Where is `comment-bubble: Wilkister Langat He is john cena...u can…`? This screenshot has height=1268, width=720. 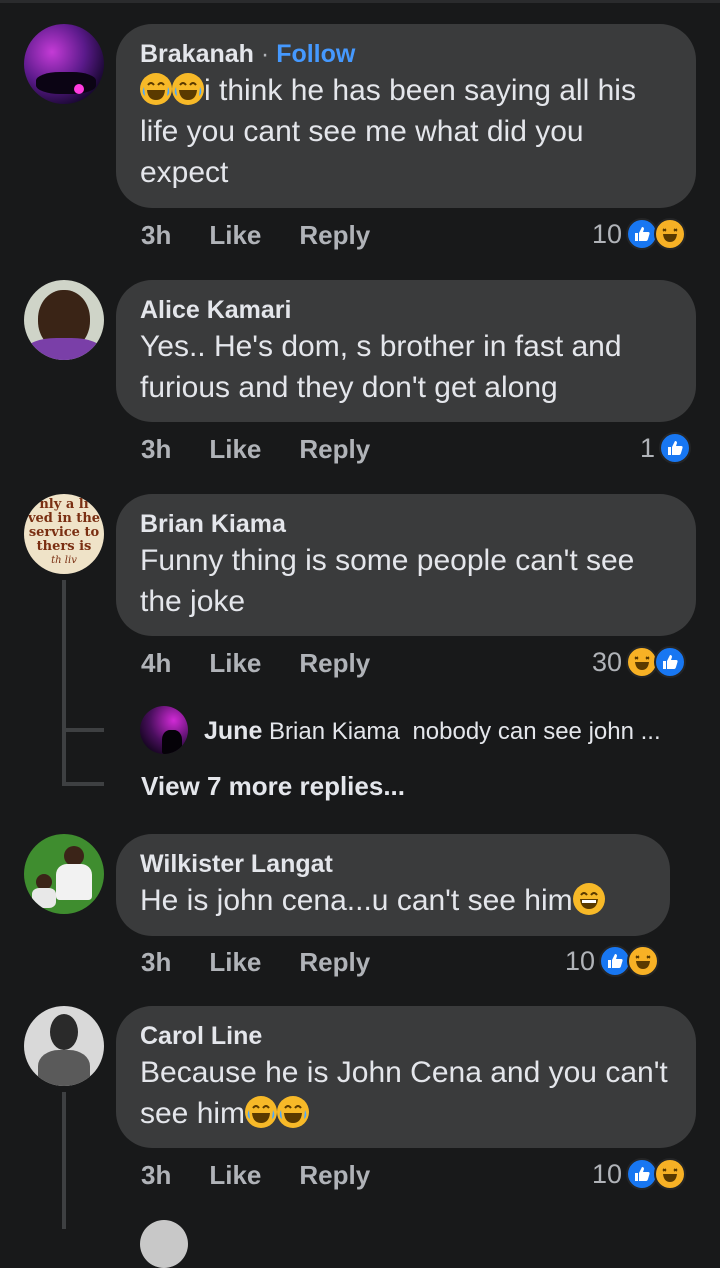
comment-bubble: Wilkister Langat He is john cena...u can… is located at coordinates (393, 885).